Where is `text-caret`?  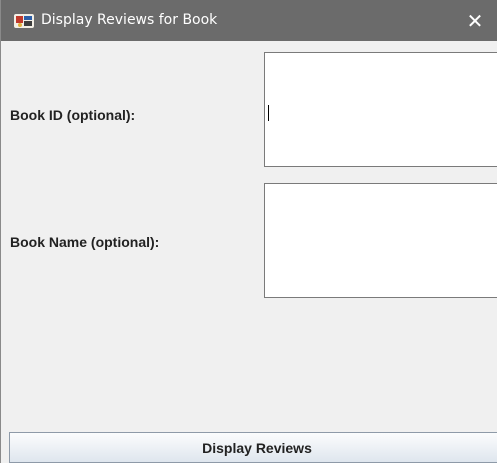
text-caret is located at coordinates (268, 113).